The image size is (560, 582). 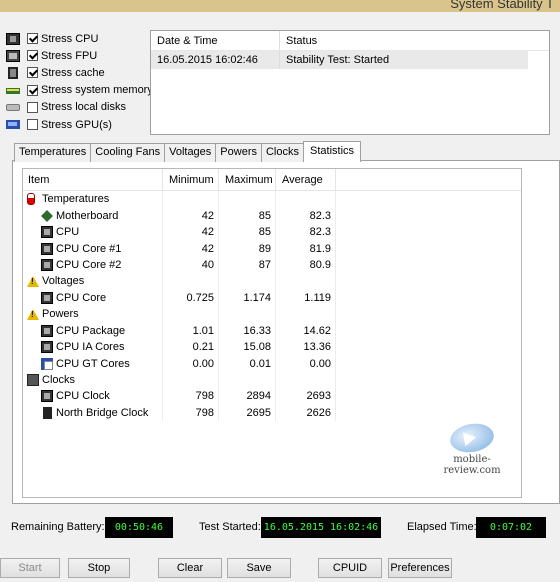 I want to click on table-row: North Bridge Clock 798 2695 2626, so click(x=272, y=413).